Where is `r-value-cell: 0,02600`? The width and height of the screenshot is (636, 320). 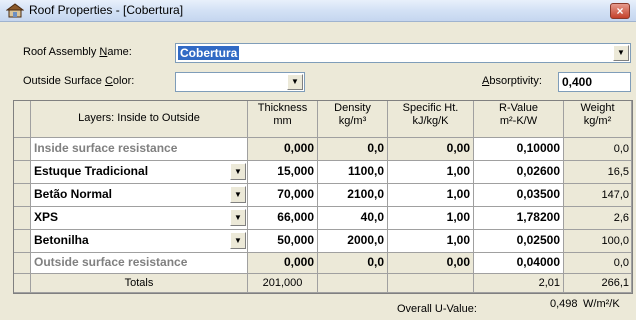 r-value-cell: 0,02600 is located at coordinates (519, 172).